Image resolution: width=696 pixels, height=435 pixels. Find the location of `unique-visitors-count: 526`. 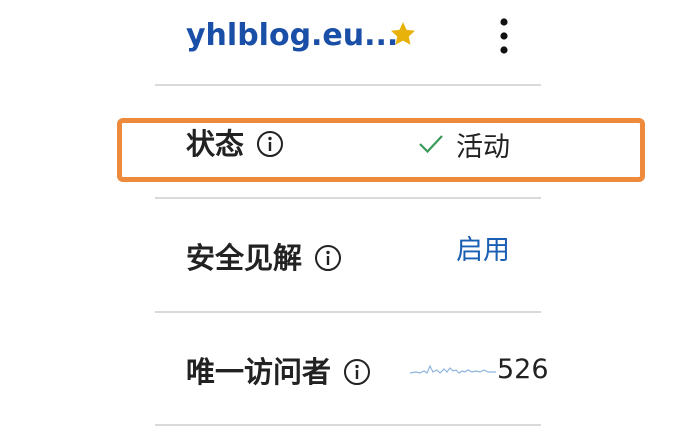

unique-visitors-count: 526 is located at coordinates (523, 369).